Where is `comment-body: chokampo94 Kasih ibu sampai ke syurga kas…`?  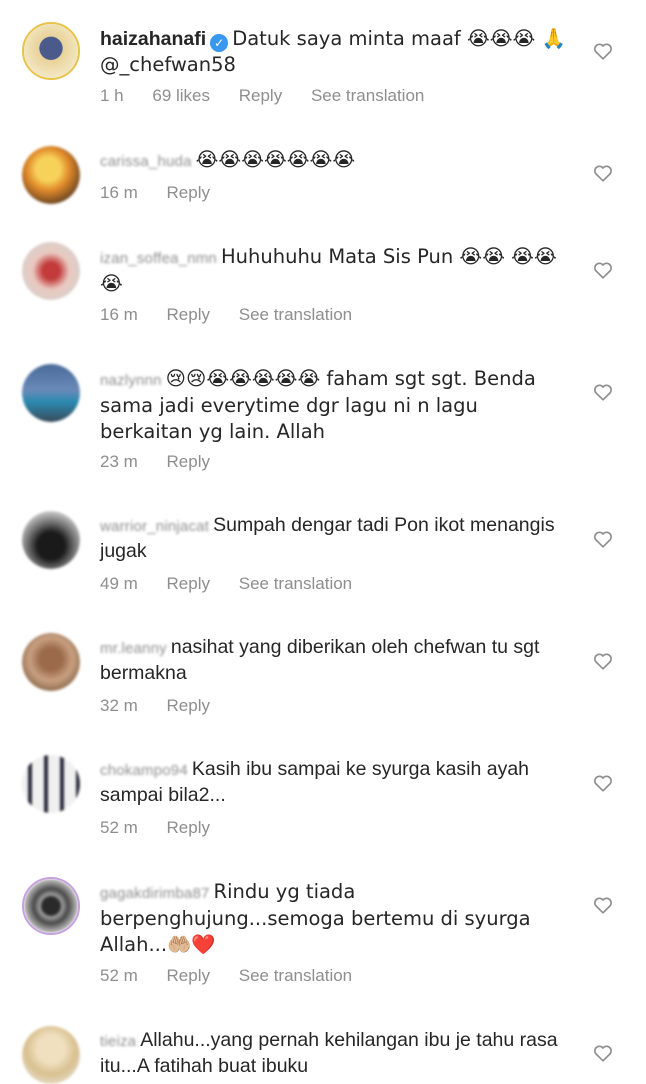 comment-body: chokampo94 Kasih ibu sampai ke syurga kas… is located at coordinates (335, 782).